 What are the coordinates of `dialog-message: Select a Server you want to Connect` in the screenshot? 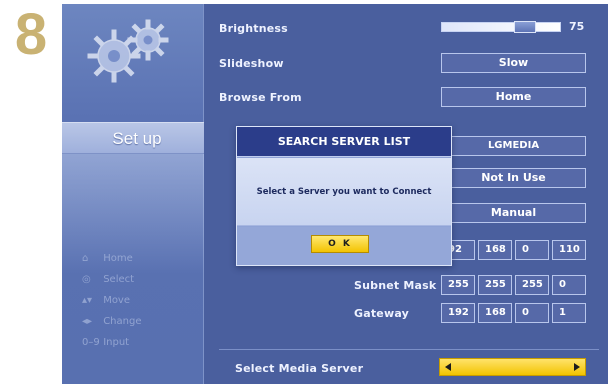 It's located at (344, 192).